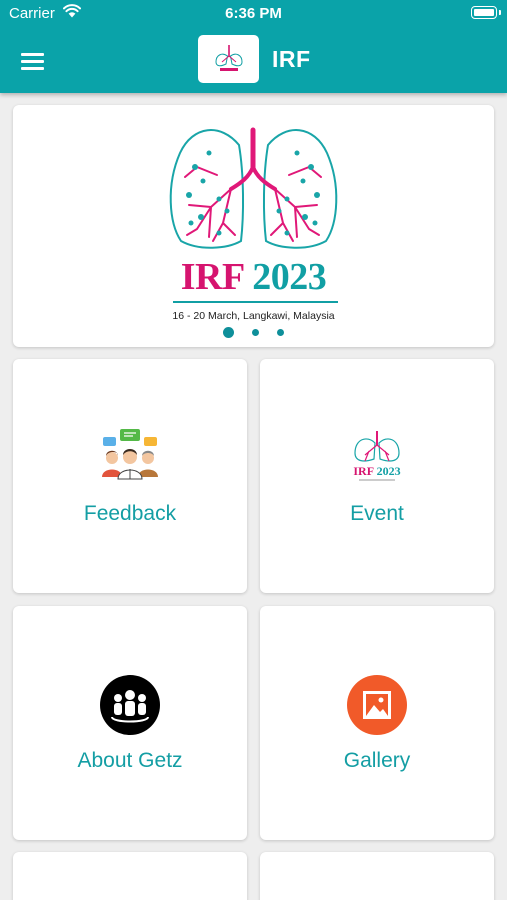 This screenshot has height=900, width=507. I want to click on app-logo, so click(228, 59).